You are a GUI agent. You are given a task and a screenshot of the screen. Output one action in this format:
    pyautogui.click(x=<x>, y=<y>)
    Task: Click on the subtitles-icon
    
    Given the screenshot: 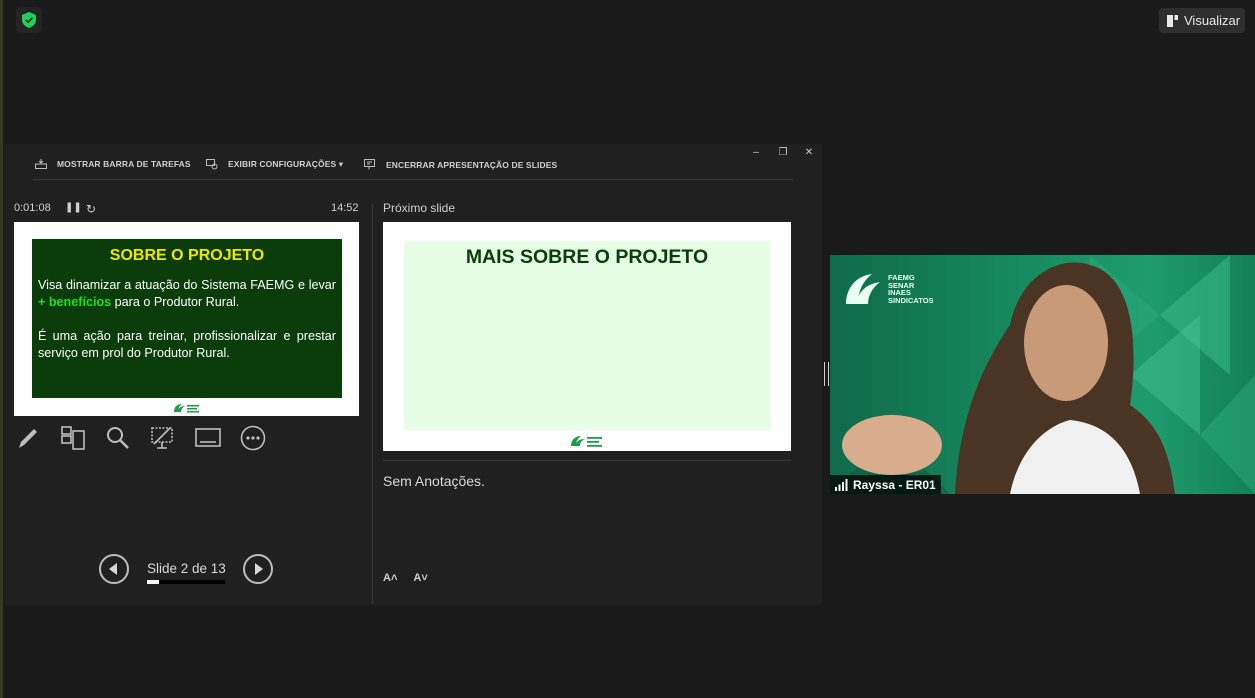 What is the action you would take?
    pyautogui.click(x=208, y=437)
    